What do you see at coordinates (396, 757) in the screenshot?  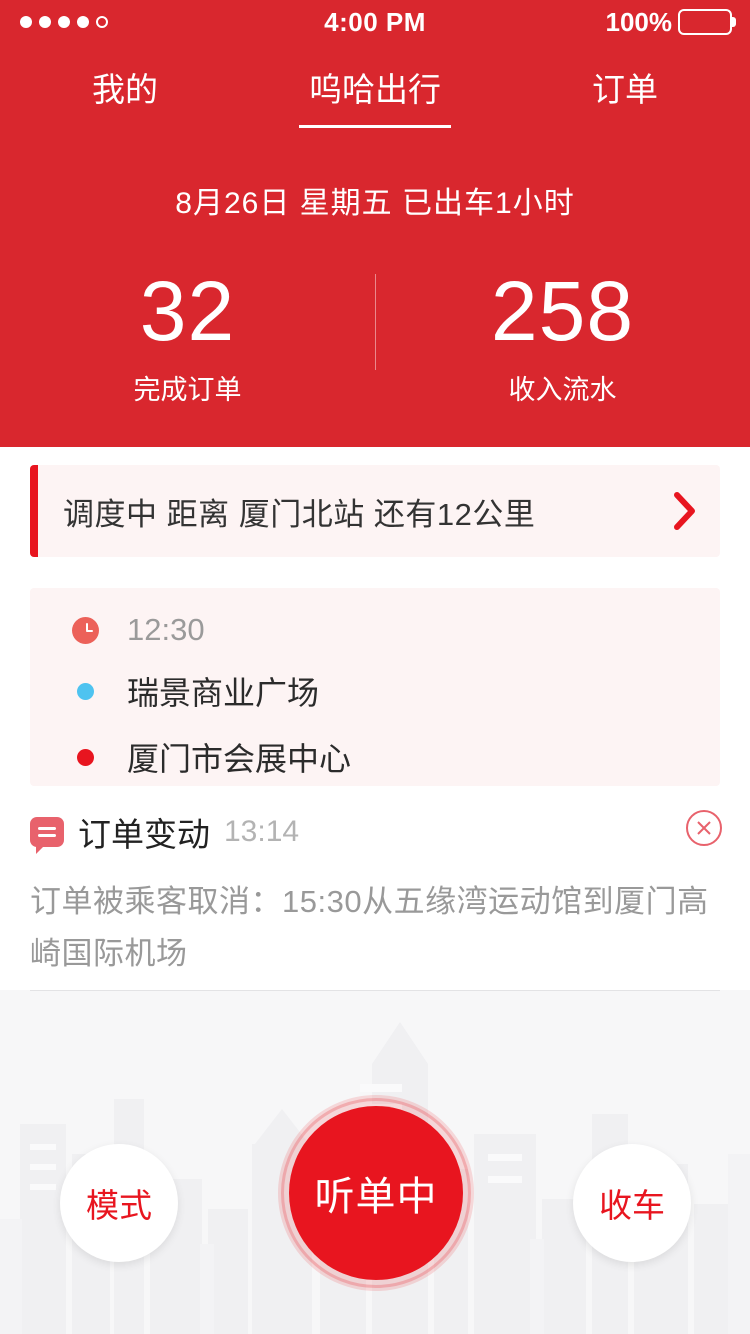 I see `trip-destination-row: 厦门市会展中心` at bounding box center [396, 757].